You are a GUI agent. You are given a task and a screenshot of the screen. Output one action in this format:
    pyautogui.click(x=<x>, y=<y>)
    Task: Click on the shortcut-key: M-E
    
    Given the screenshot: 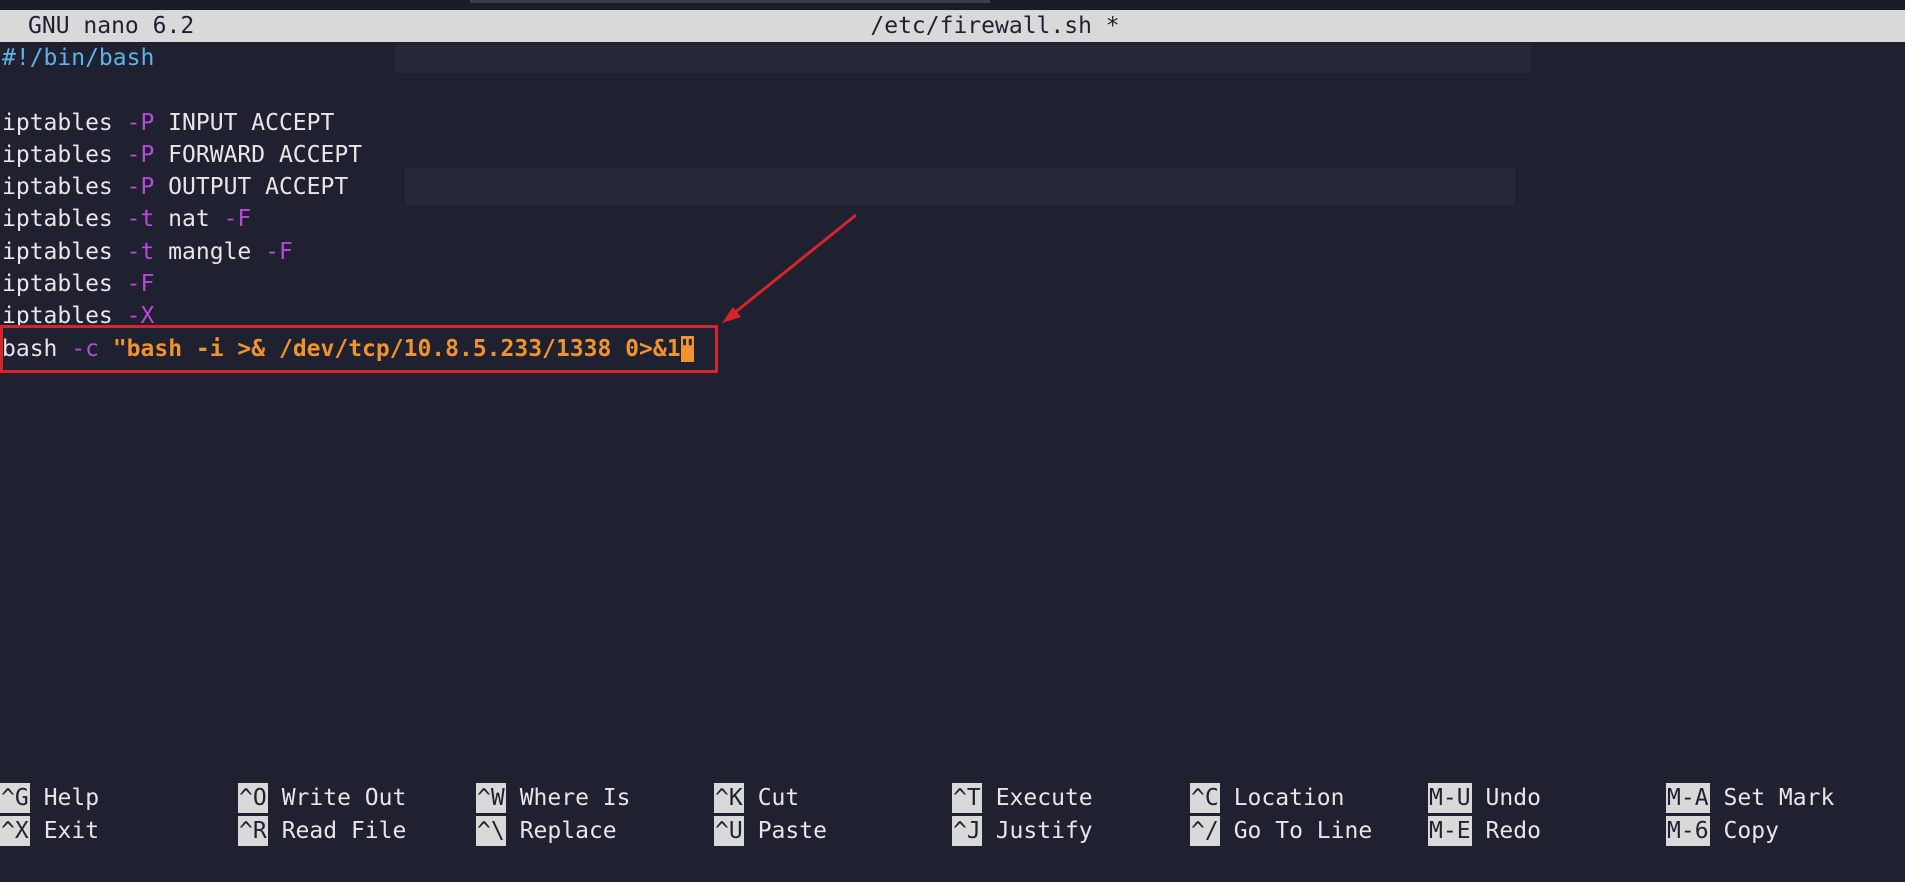 What is the action you would take?
    pyautogui.click(x=1450, y=831)
    